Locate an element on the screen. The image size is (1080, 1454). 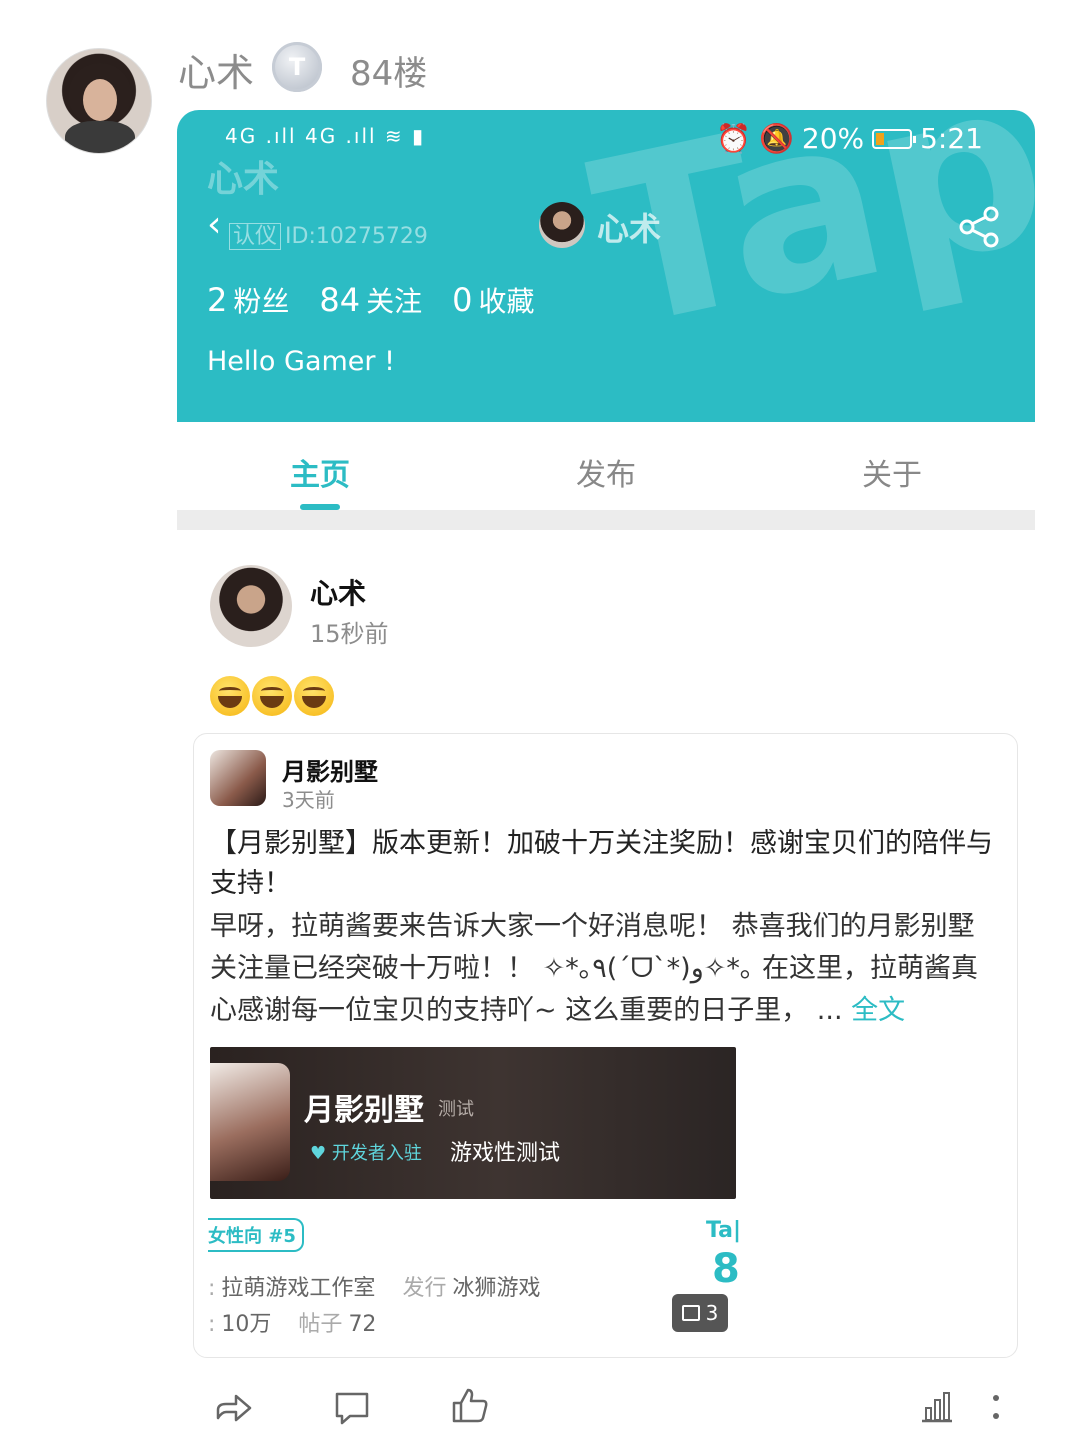
floor-username: 心术 is located at coordinates (216, 69).